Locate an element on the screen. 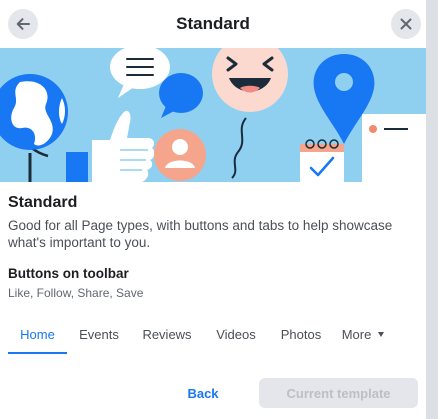 Image resolution: width=438 pixels, height=419 pixels. toolbar-buttons-list: Like, Follow, Share, Save is located at coordinates (76, 293).